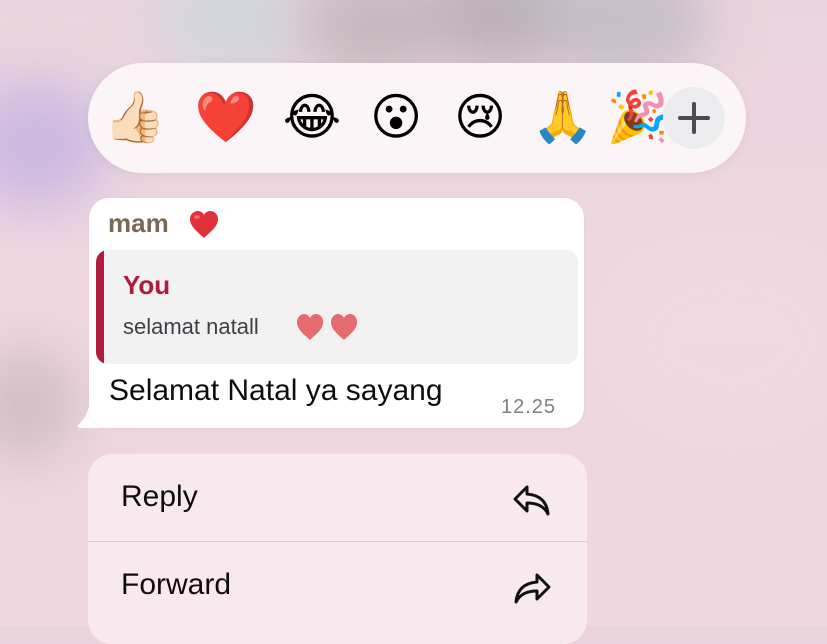 This screenshot has height=644, width=827. Describe the element at coordinates (312, 117) in the screenshot. I see `tears-of-joy-reaction: 😂` at that location.